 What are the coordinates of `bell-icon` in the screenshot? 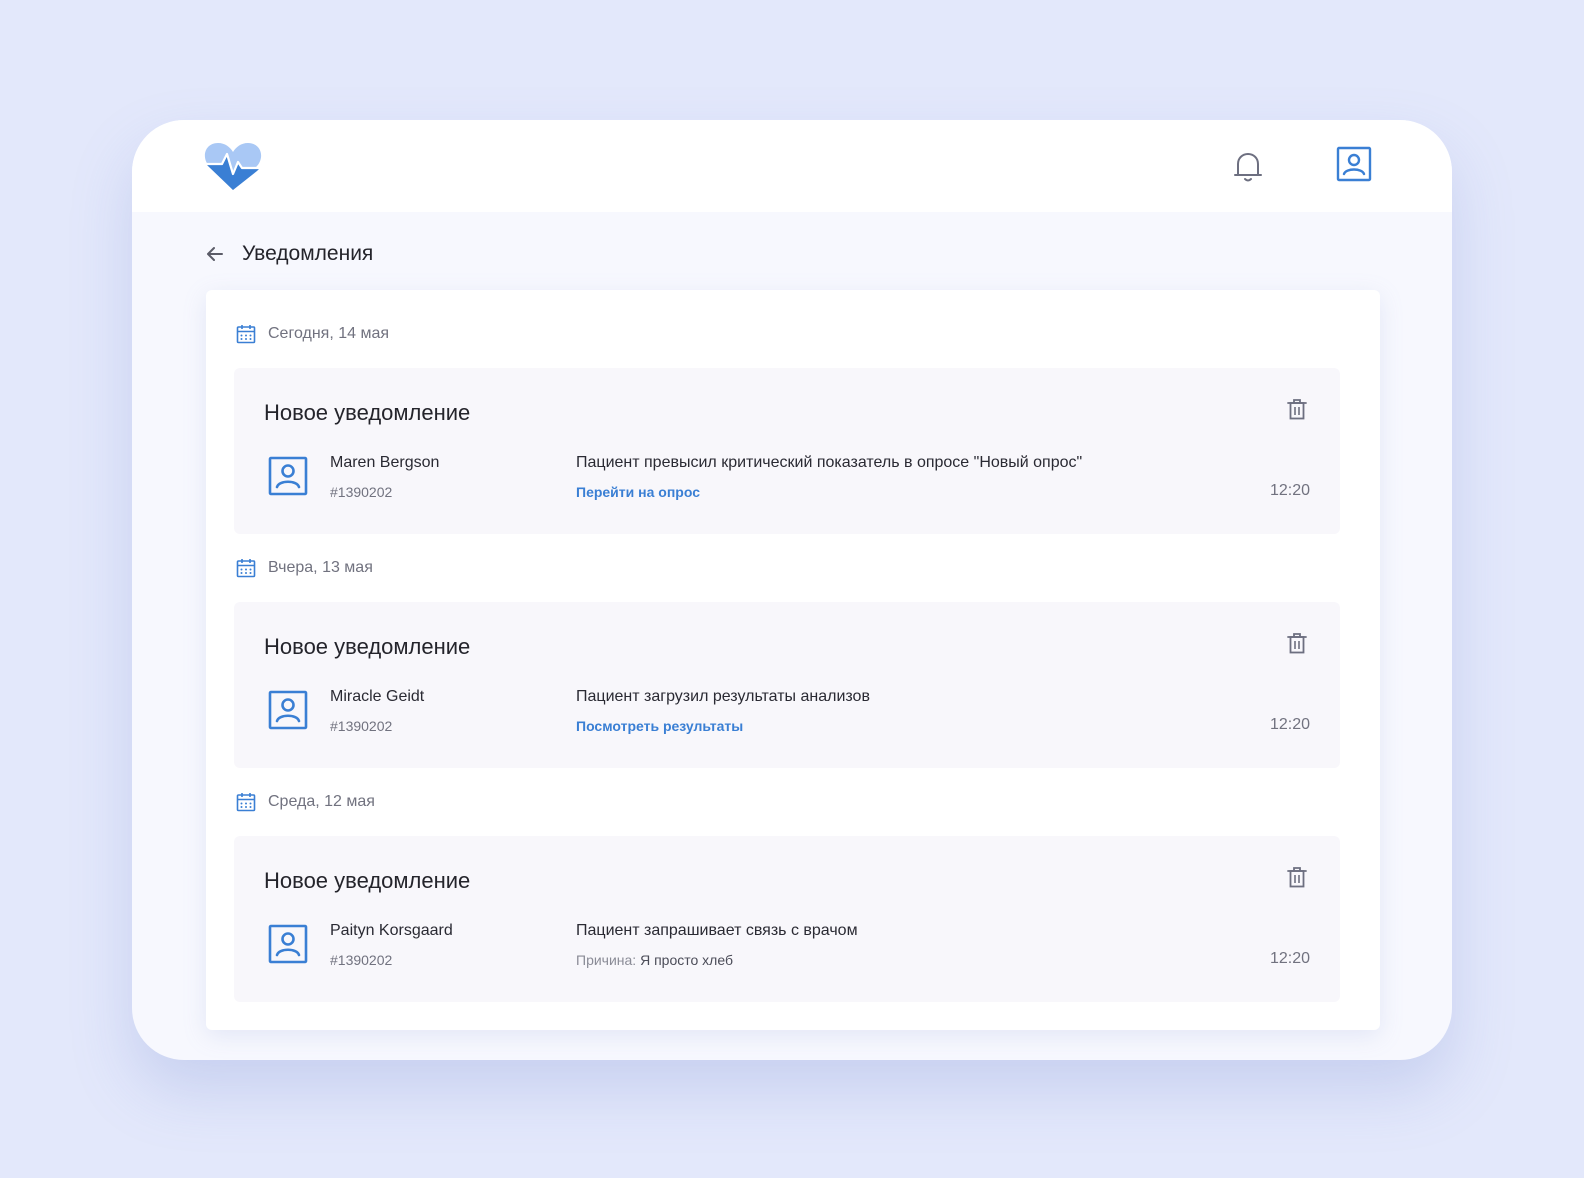 It's located at (1248, 167).